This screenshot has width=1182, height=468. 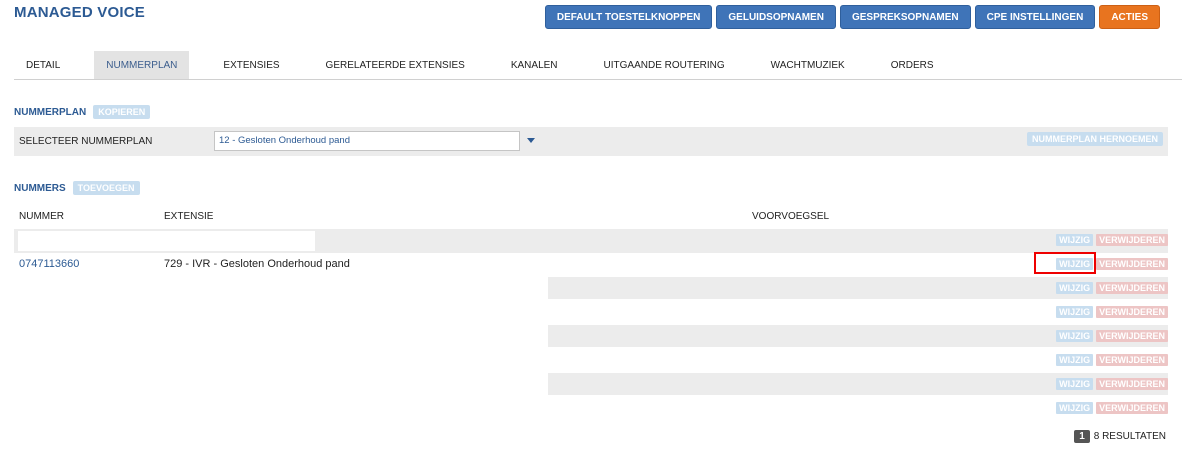 What do you see at coordinates (1129, 436) in the screenshot?
I see `results-count: 8 RESULTATEN` at bounding box center [1129, 436].